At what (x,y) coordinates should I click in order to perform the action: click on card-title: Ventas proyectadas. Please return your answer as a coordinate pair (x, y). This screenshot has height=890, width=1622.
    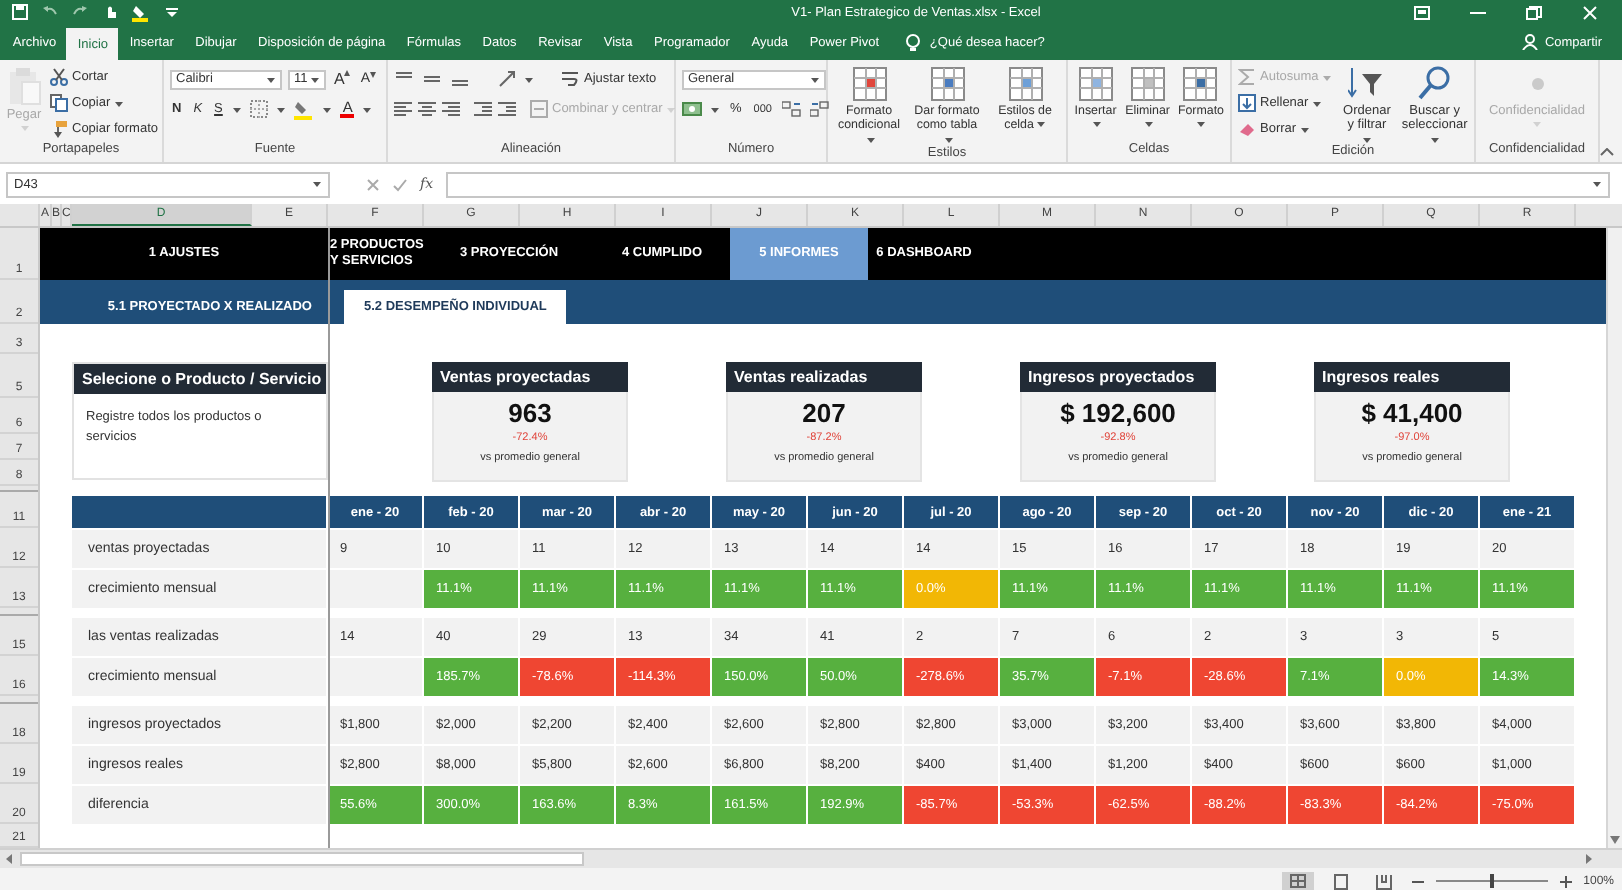
    Looking at the image, I should click on (530, 377).